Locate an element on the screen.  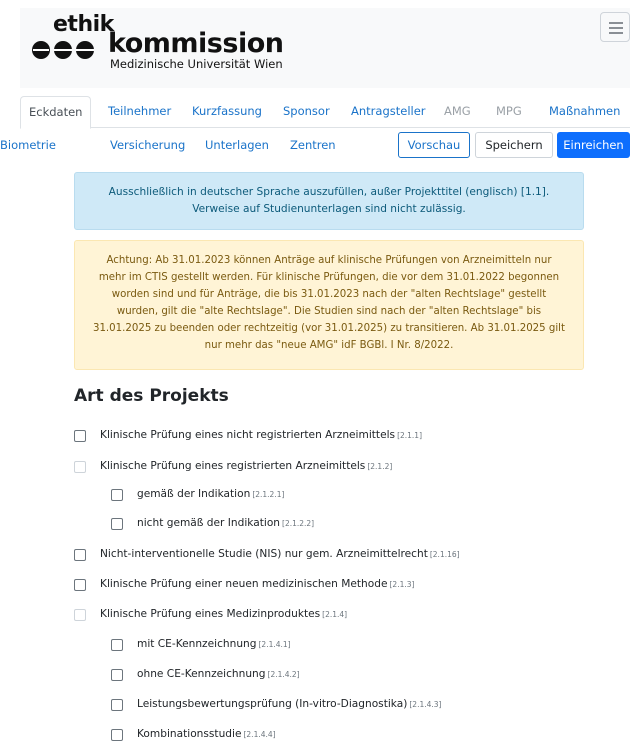
option-ref: [2.1.2] is located at coordinates (380, 466).